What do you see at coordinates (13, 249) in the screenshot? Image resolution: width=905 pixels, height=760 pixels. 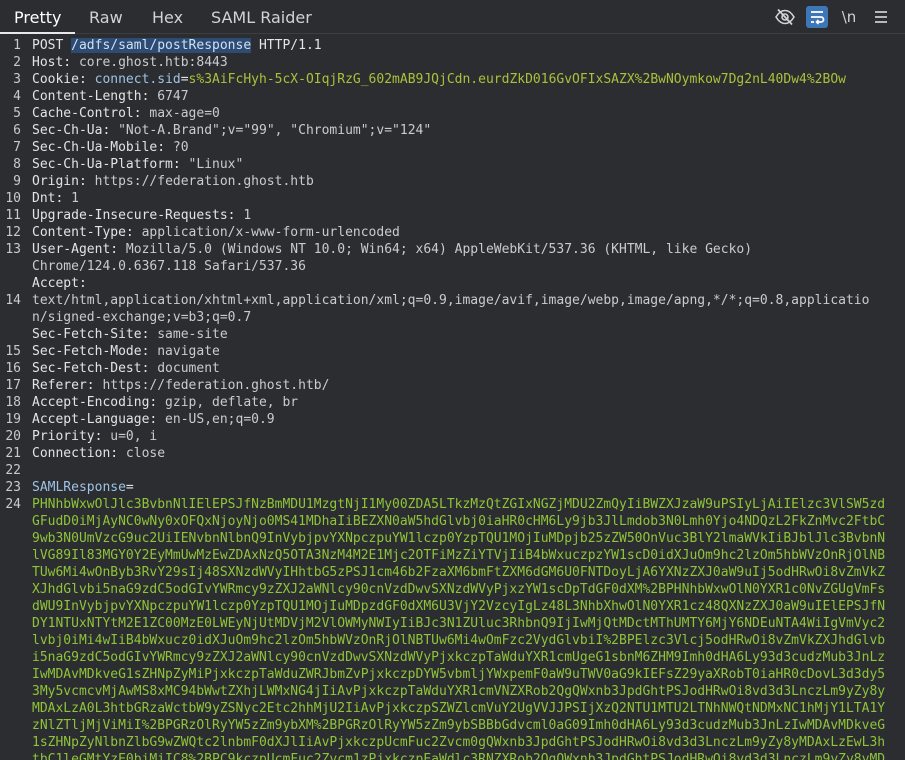 I see `line-number: 13` at bounding box center [13, 249].